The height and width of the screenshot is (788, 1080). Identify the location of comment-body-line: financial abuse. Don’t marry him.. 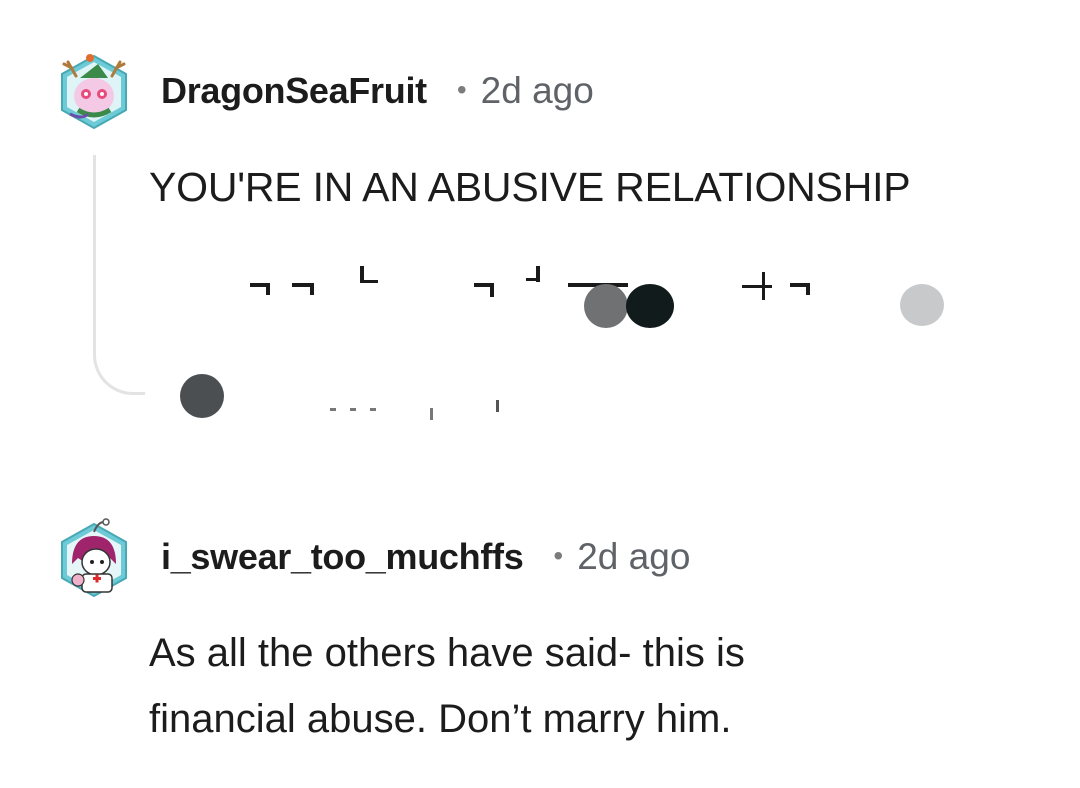
(440, 719).